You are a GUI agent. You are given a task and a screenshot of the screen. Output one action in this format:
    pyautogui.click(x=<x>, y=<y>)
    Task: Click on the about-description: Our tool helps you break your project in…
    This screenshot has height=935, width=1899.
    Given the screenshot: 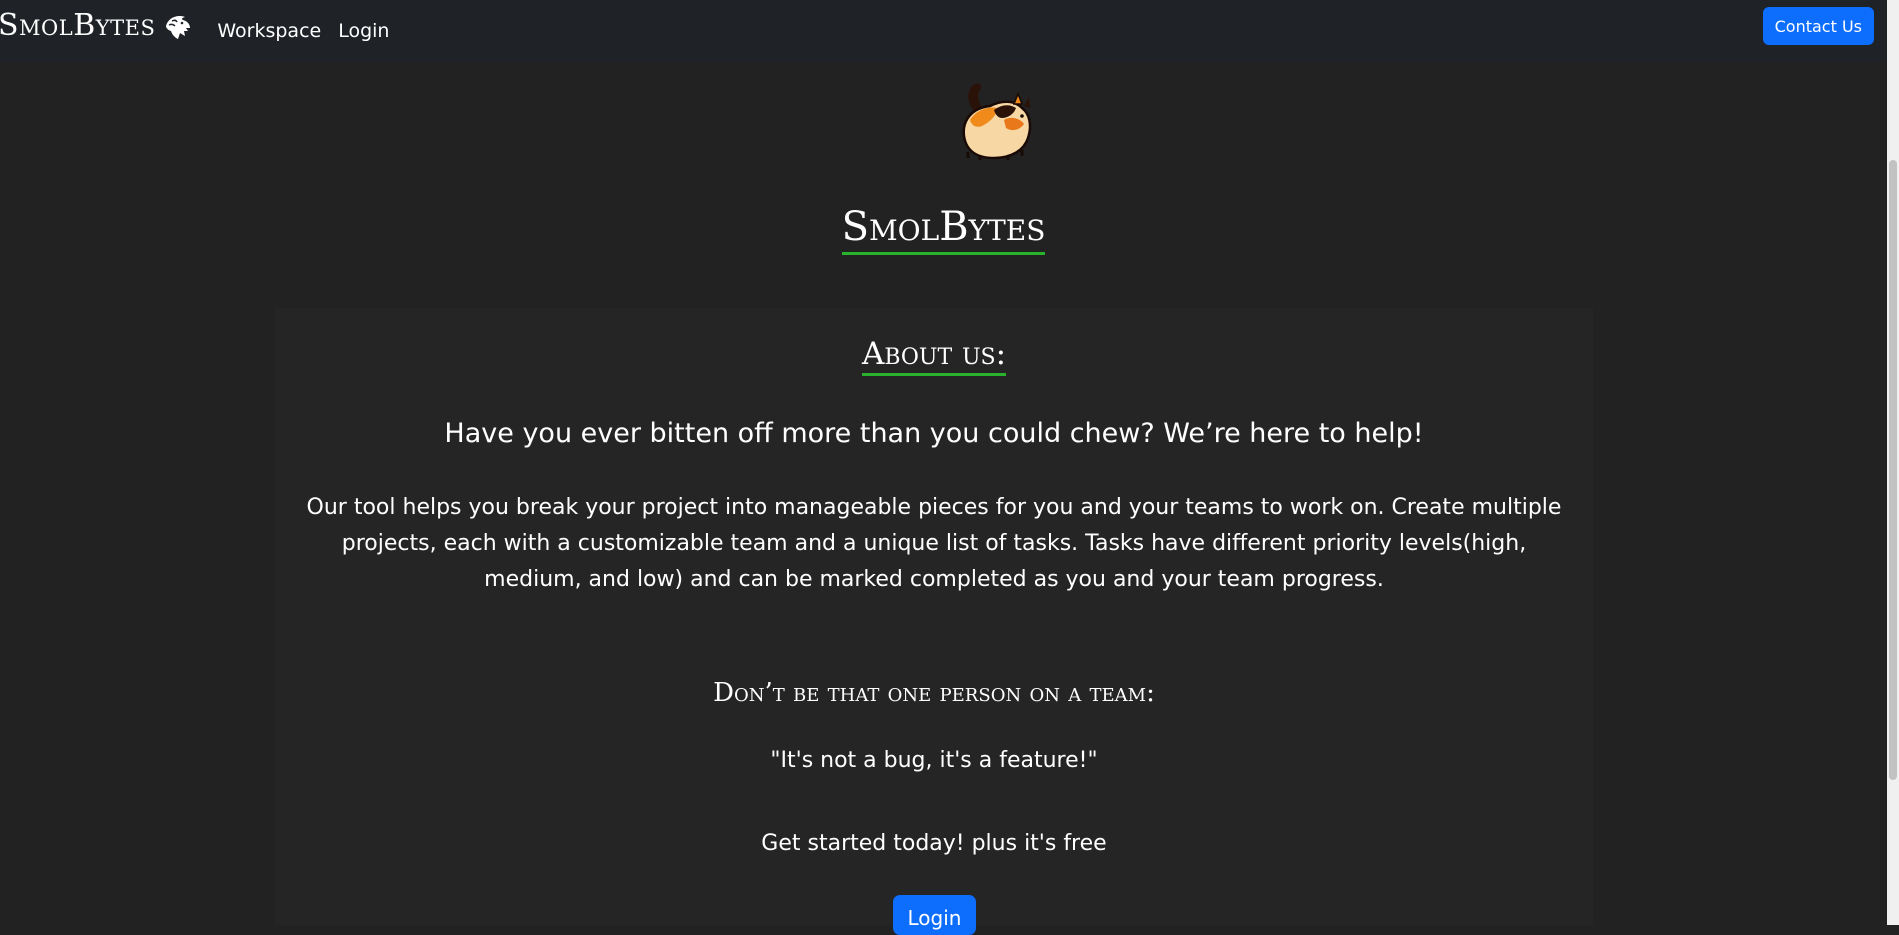 What is the action you would take?
    pyautogui.click(x=934, y=543)
    